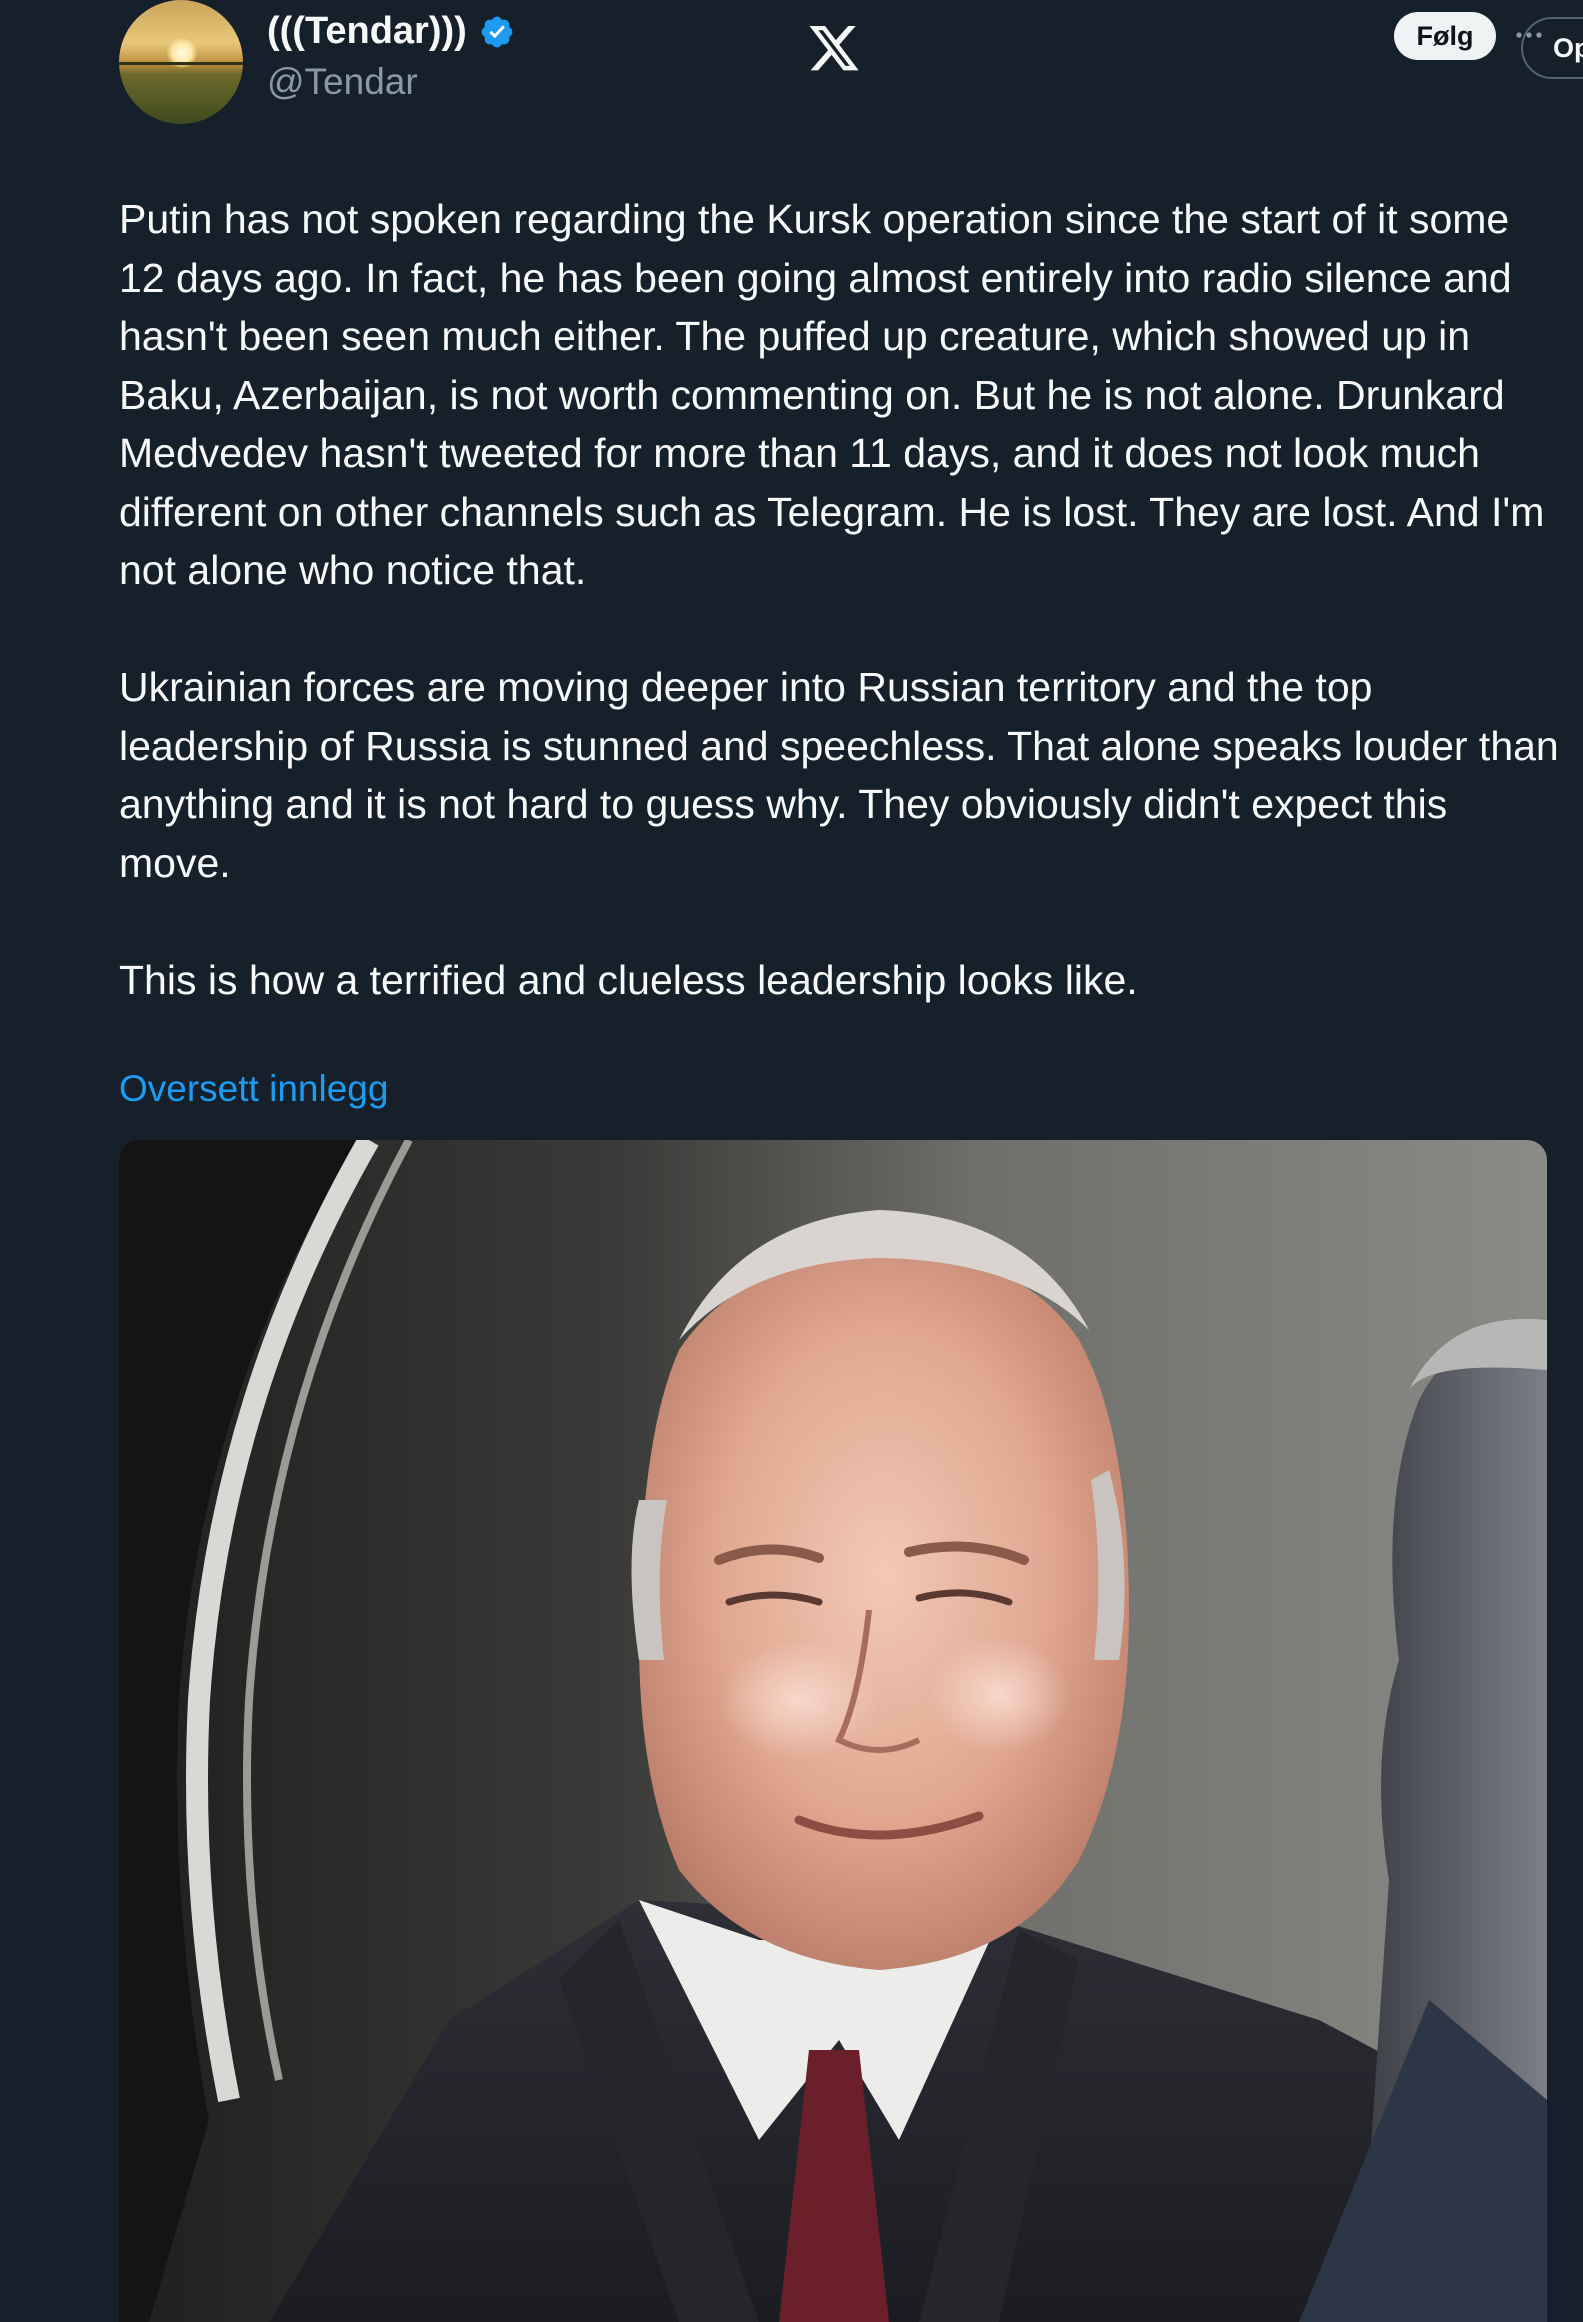 The height and width of the screenshot is (2322, 1583). Describe the element at coordinates (342, 82) in the screenshot. I see `author-handle: @Tendar` at that location.